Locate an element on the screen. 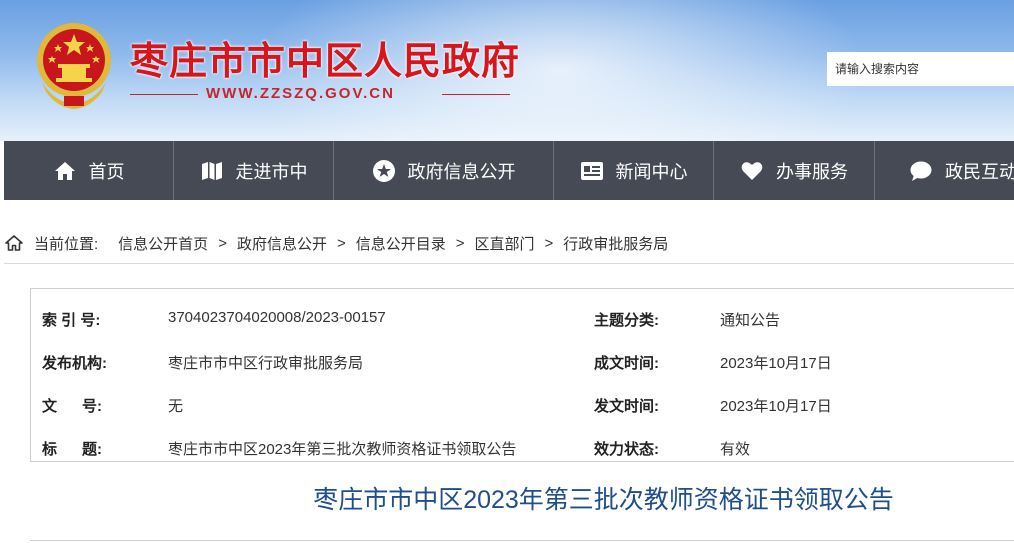  nav-item-gov-info: 政府信息公开 is located at coordinates (444, 170).